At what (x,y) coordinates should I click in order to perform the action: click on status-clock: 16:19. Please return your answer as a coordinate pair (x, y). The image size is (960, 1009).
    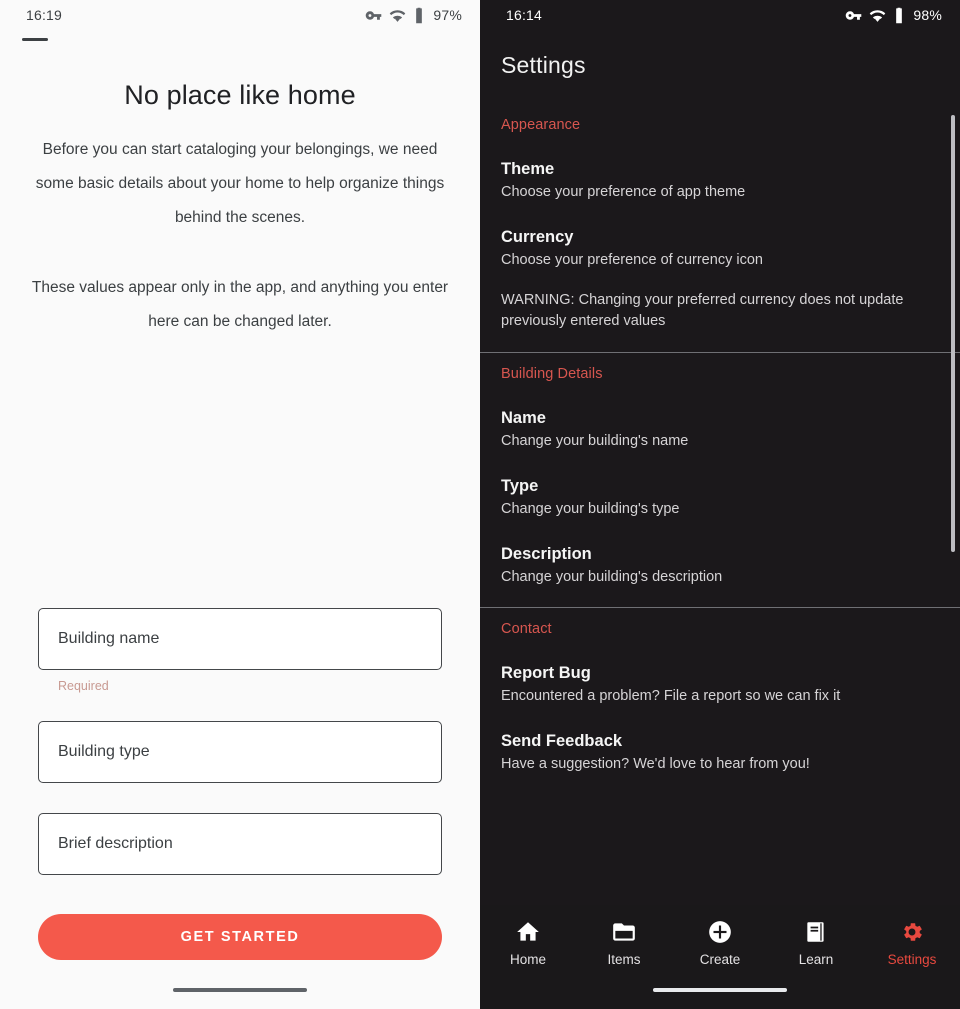
    Looking at the image, I should click on (44, 15).